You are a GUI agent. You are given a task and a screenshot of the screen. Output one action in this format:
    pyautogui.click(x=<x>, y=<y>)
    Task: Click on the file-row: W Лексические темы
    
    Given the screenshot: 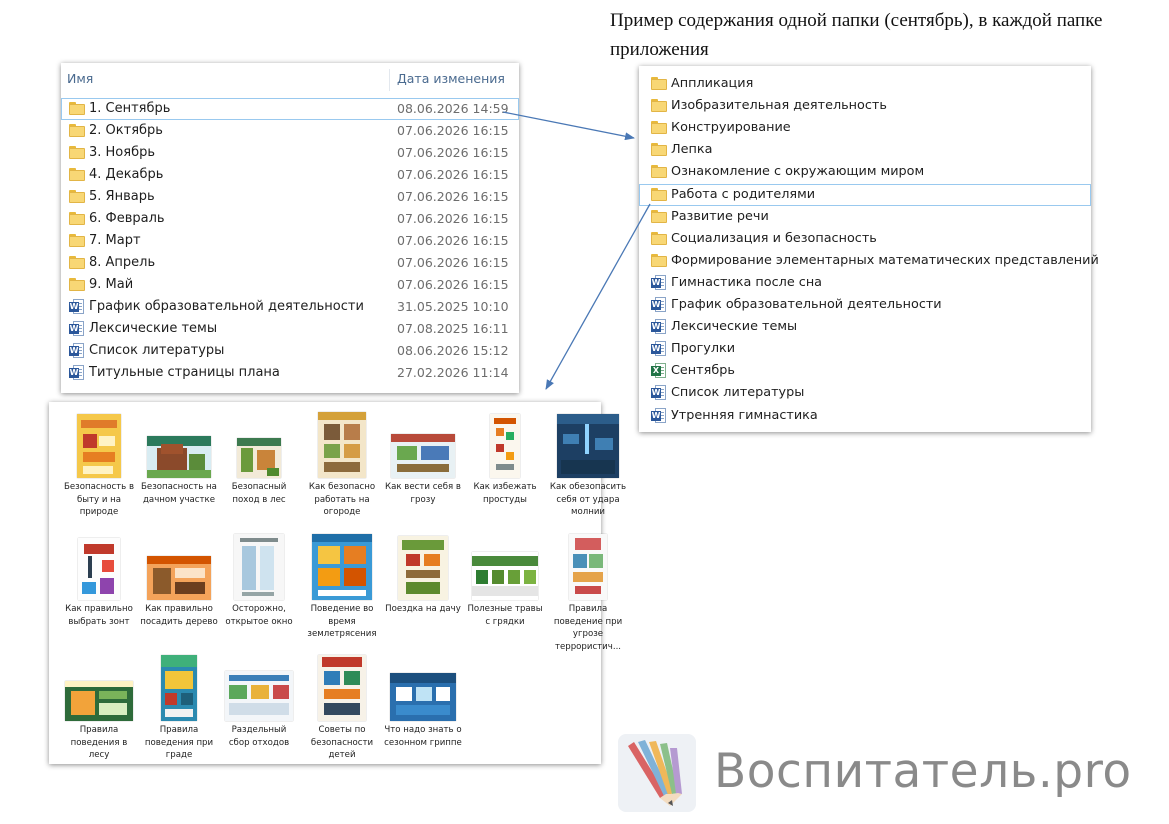 What is the action you would take?
    pyautogui.click(x=865, y=327)
    